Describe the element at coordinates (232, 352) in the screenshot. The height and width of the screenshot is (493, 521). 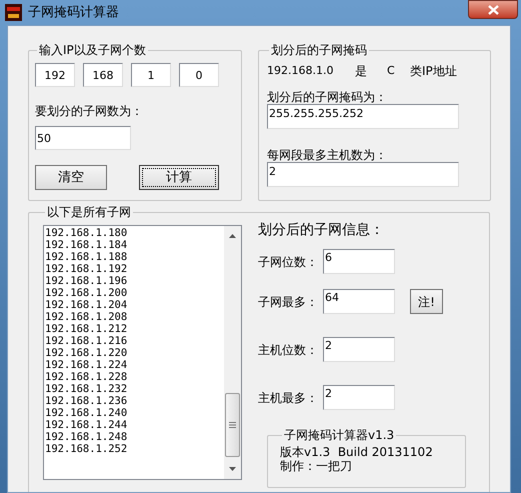
I see `scrollbar` at that location.